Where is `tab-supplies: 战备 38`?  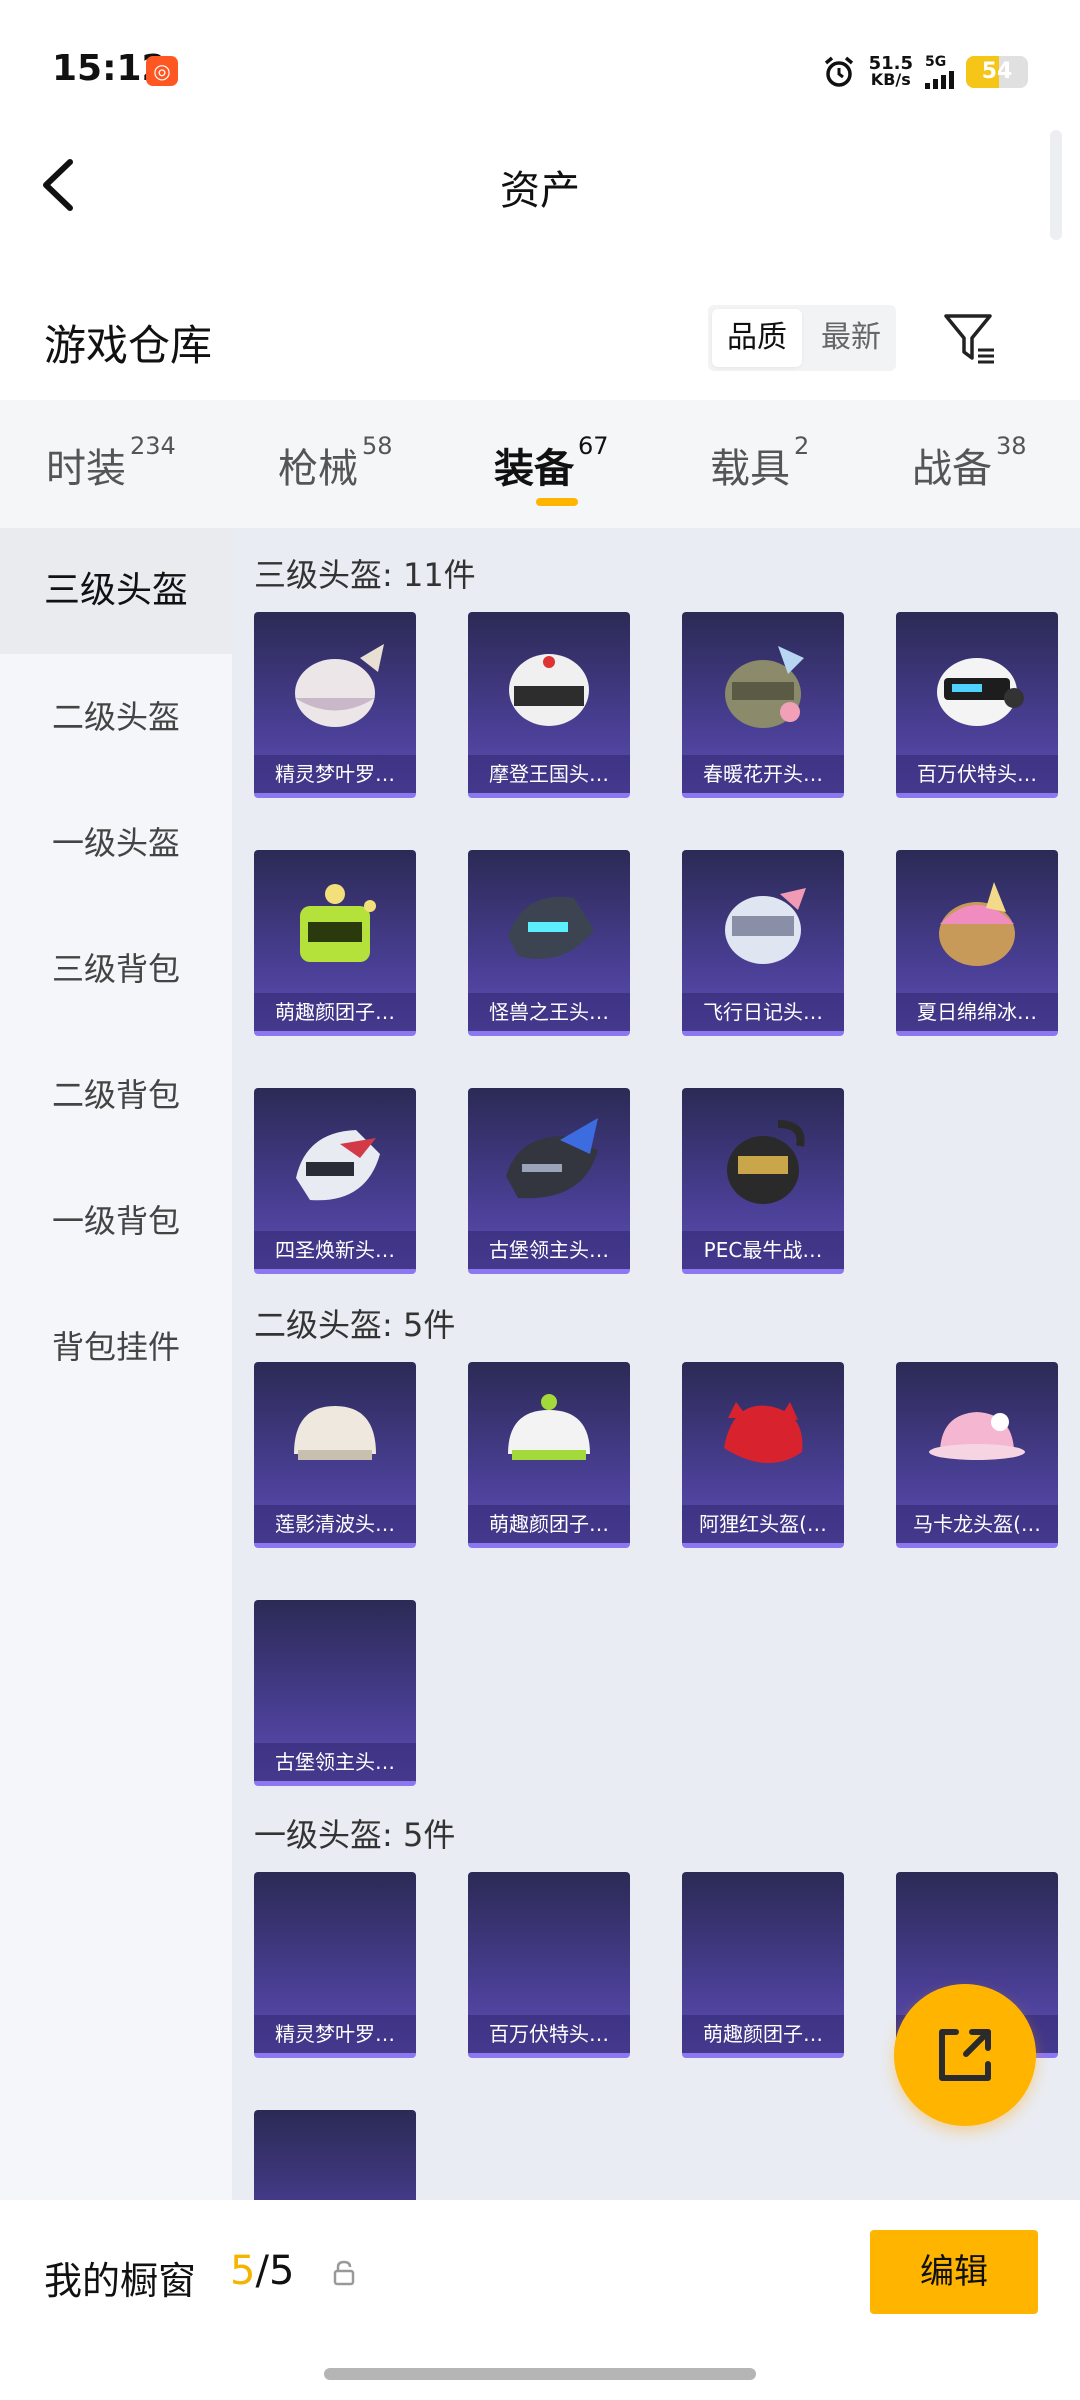
tab-supplies: 战备 38 is located at coordinates (969, 463).